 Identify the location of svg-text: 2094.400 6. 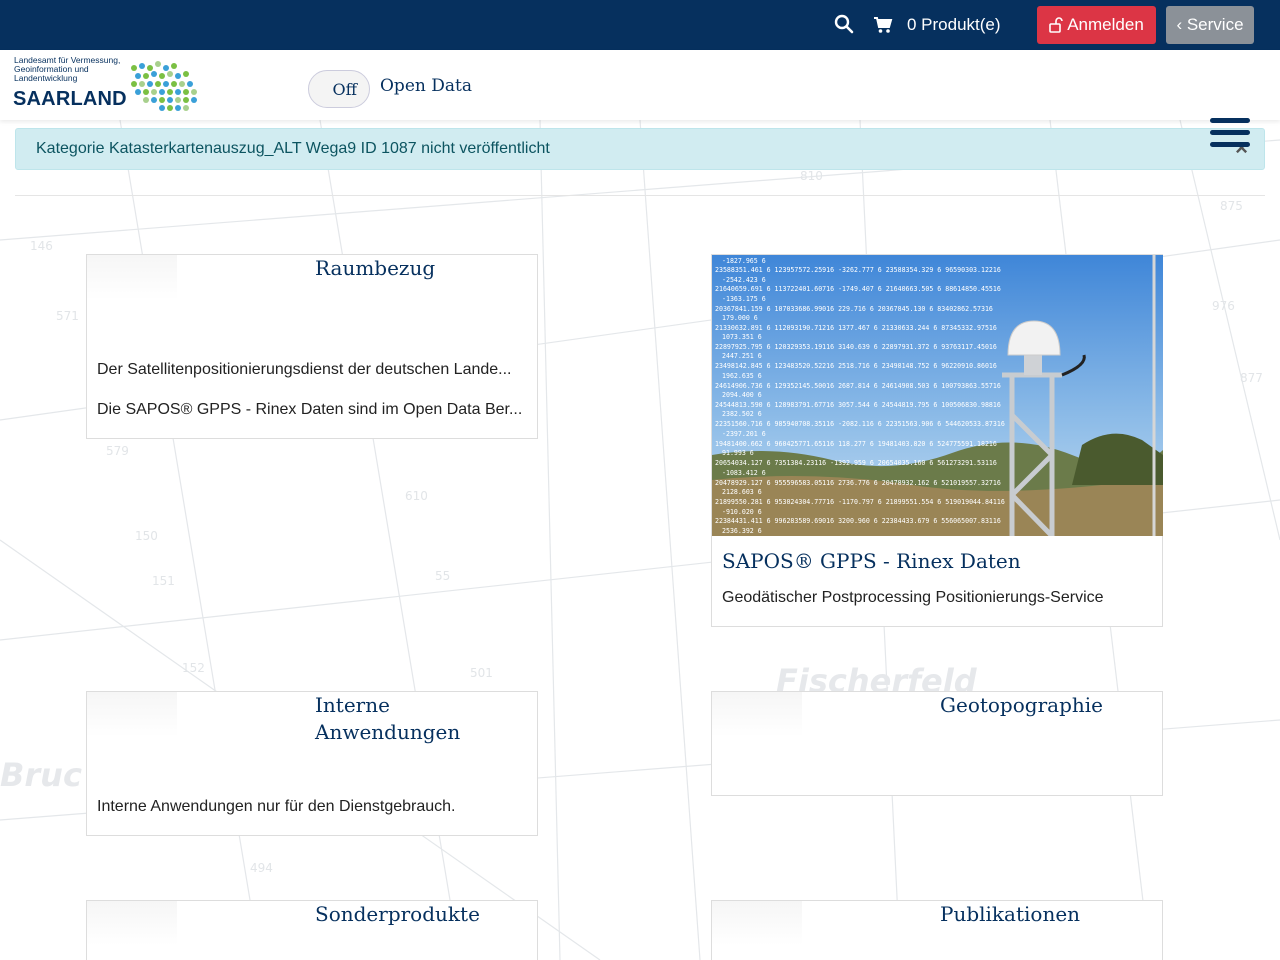
(742, 395).